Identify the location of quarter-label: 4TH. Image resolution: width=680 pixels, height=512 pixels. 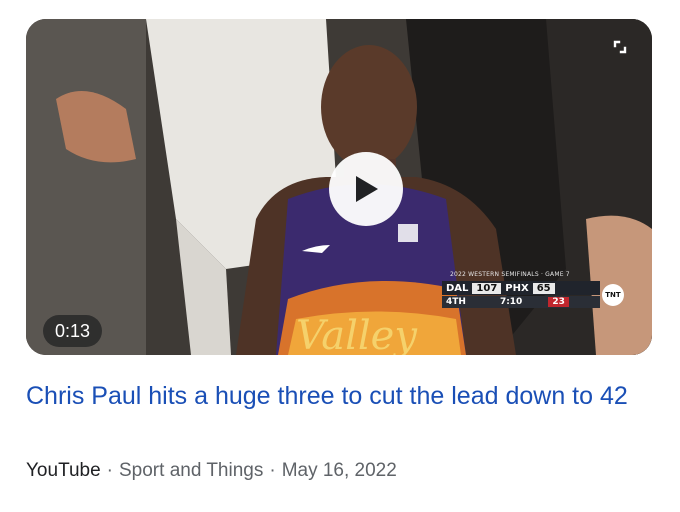
(456, 302).